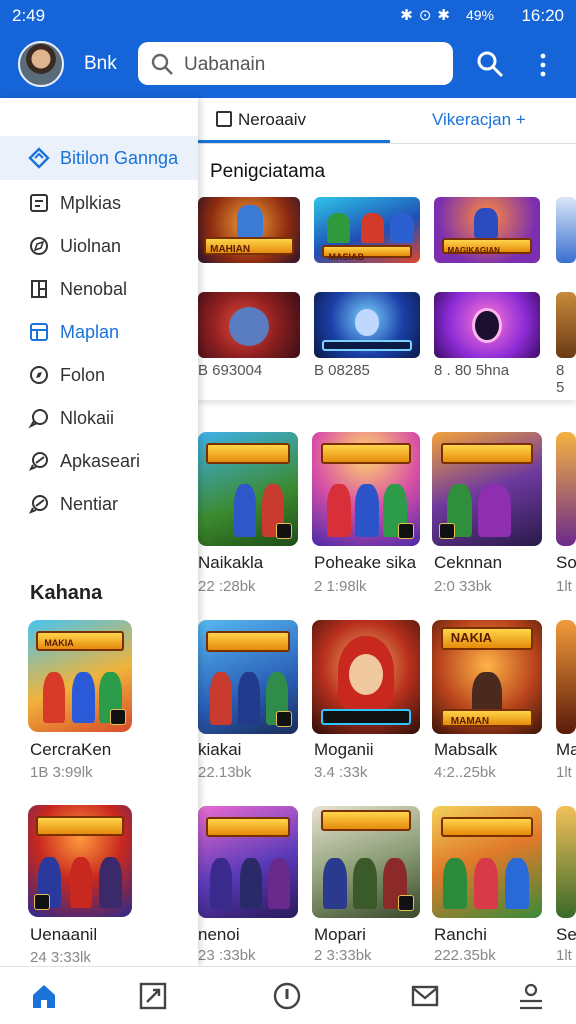  I want to click on drawer-item-7: Apkaseari, so click(99, 461).